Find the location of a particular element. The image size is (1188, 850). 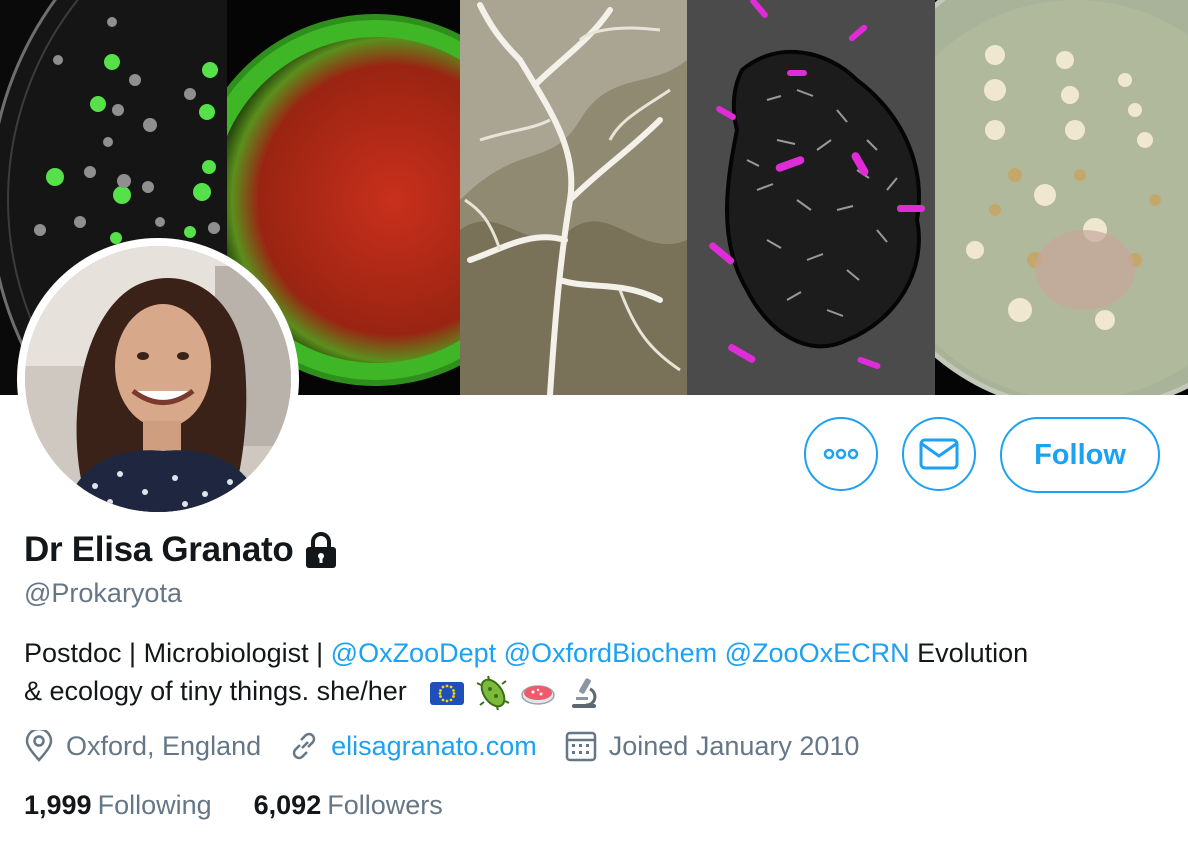

message-button is located at coordinates (939, 454).